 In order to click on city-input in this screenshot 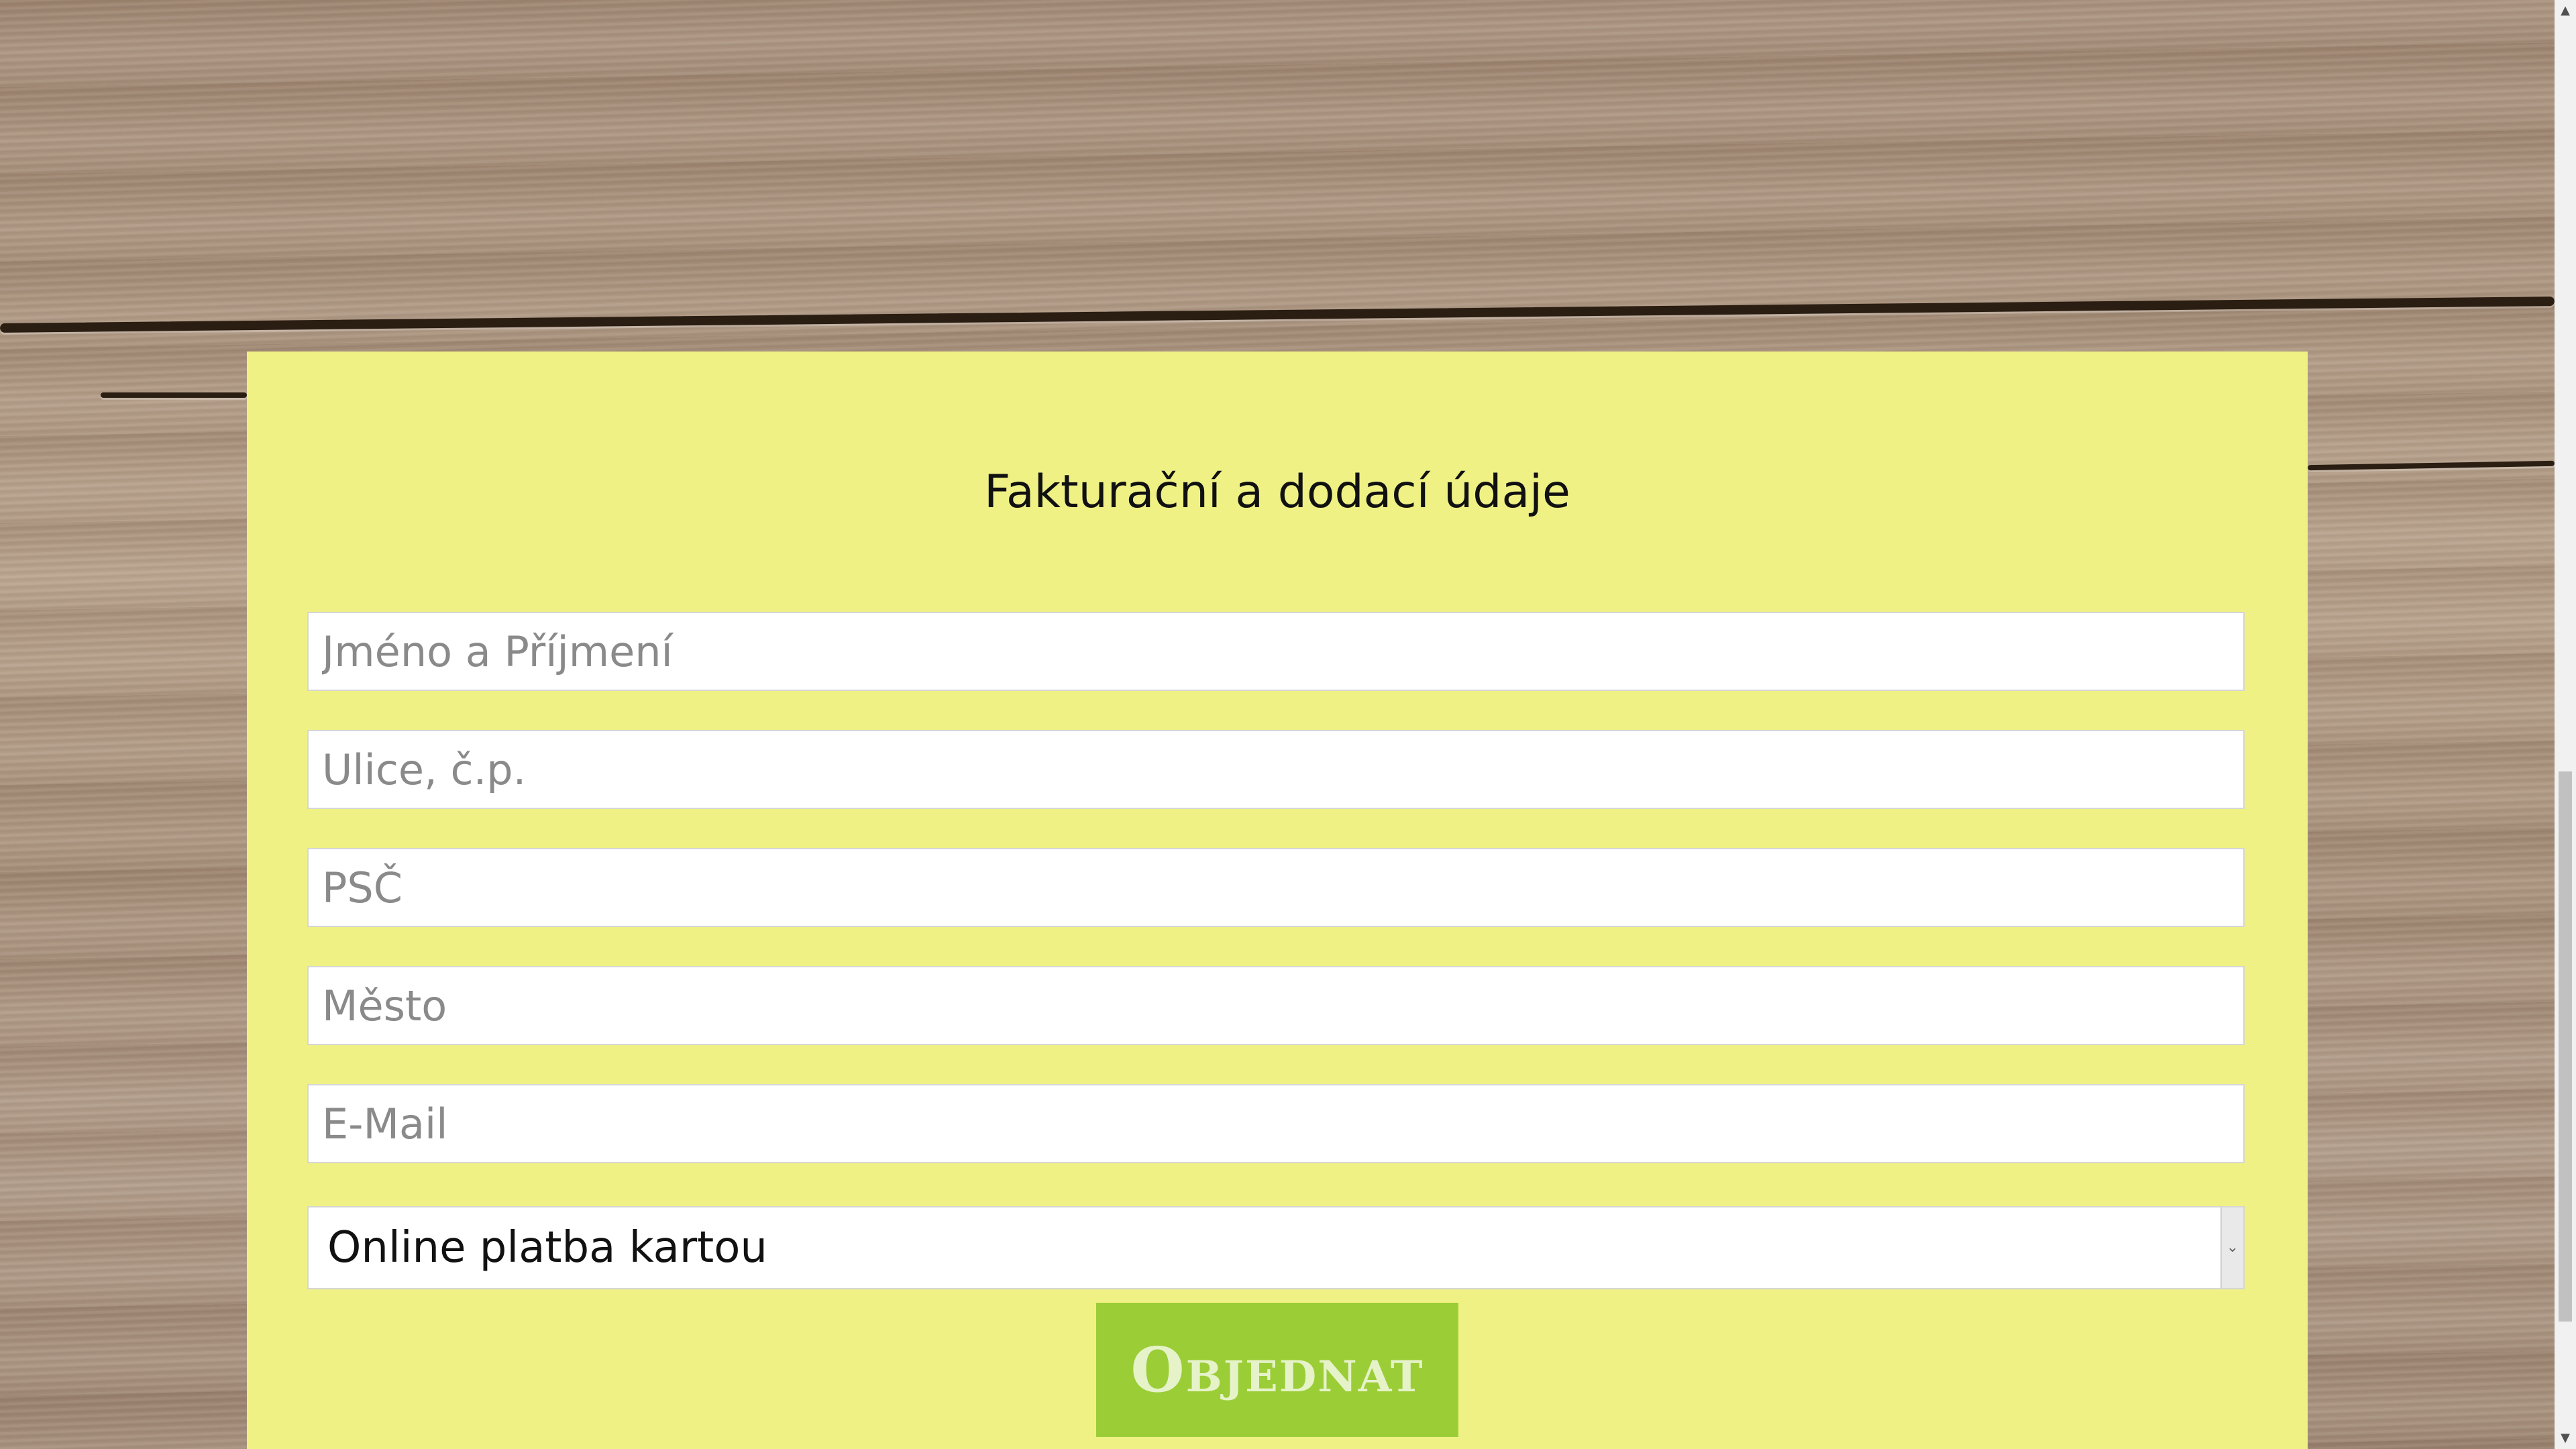, I will do `click(1276, 1005)`.